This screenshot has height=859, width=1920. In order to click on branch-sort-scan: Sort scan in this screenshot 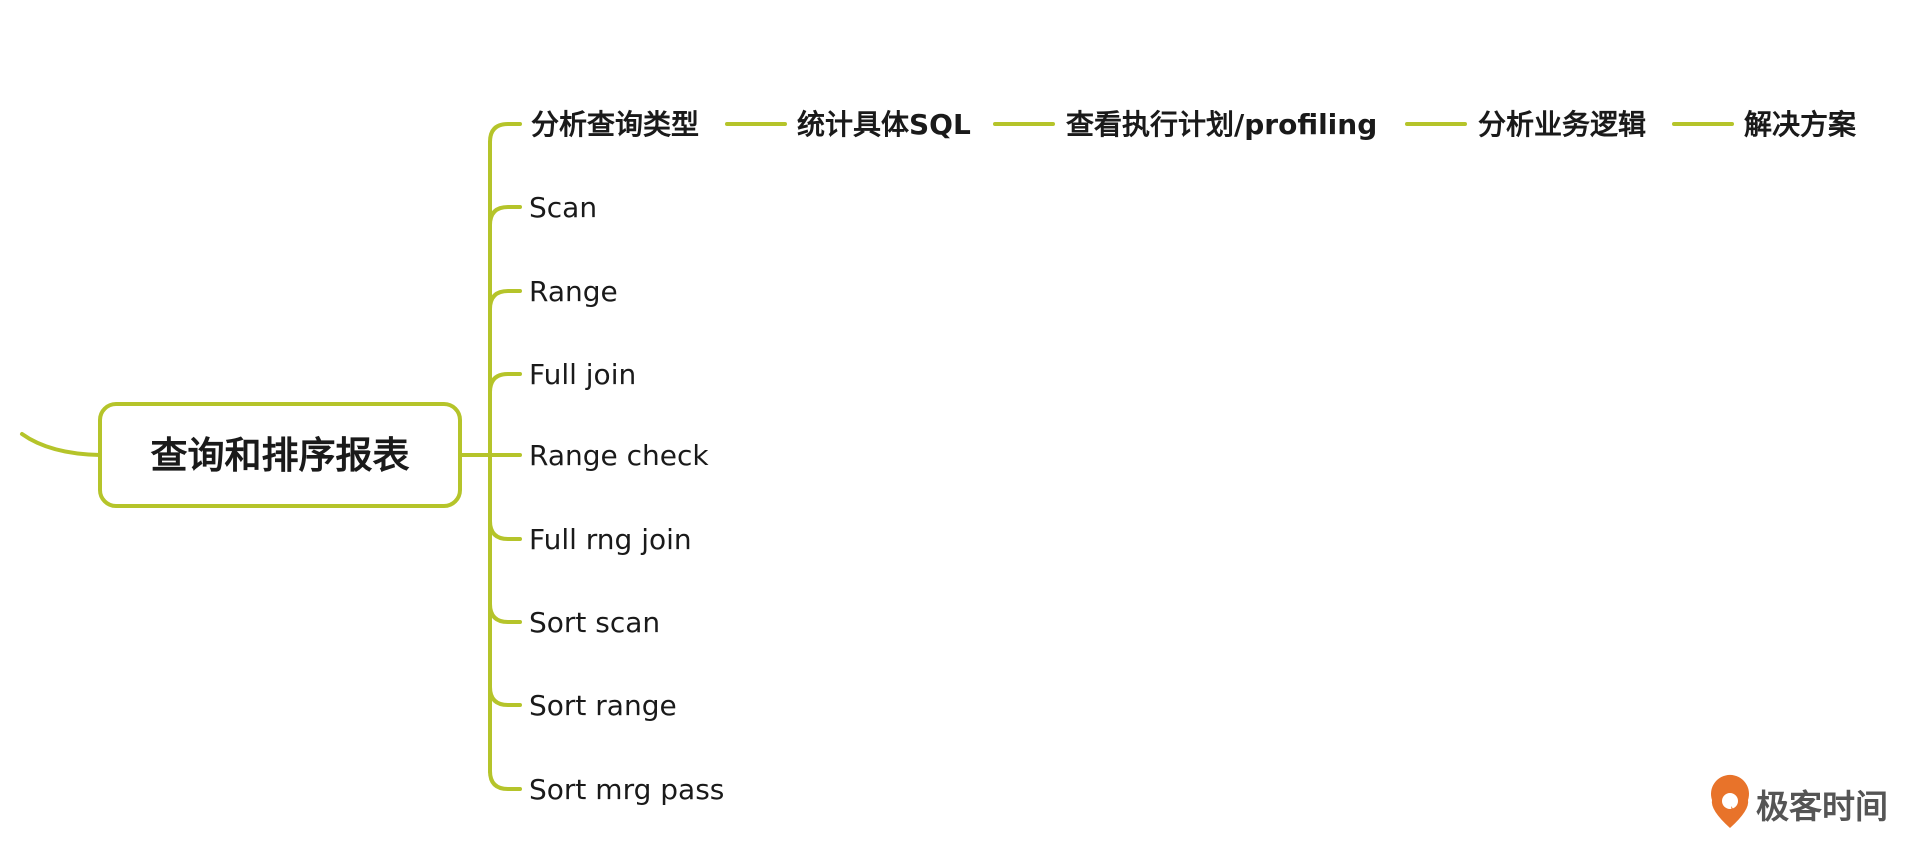, I will do `click(594, 622)`.